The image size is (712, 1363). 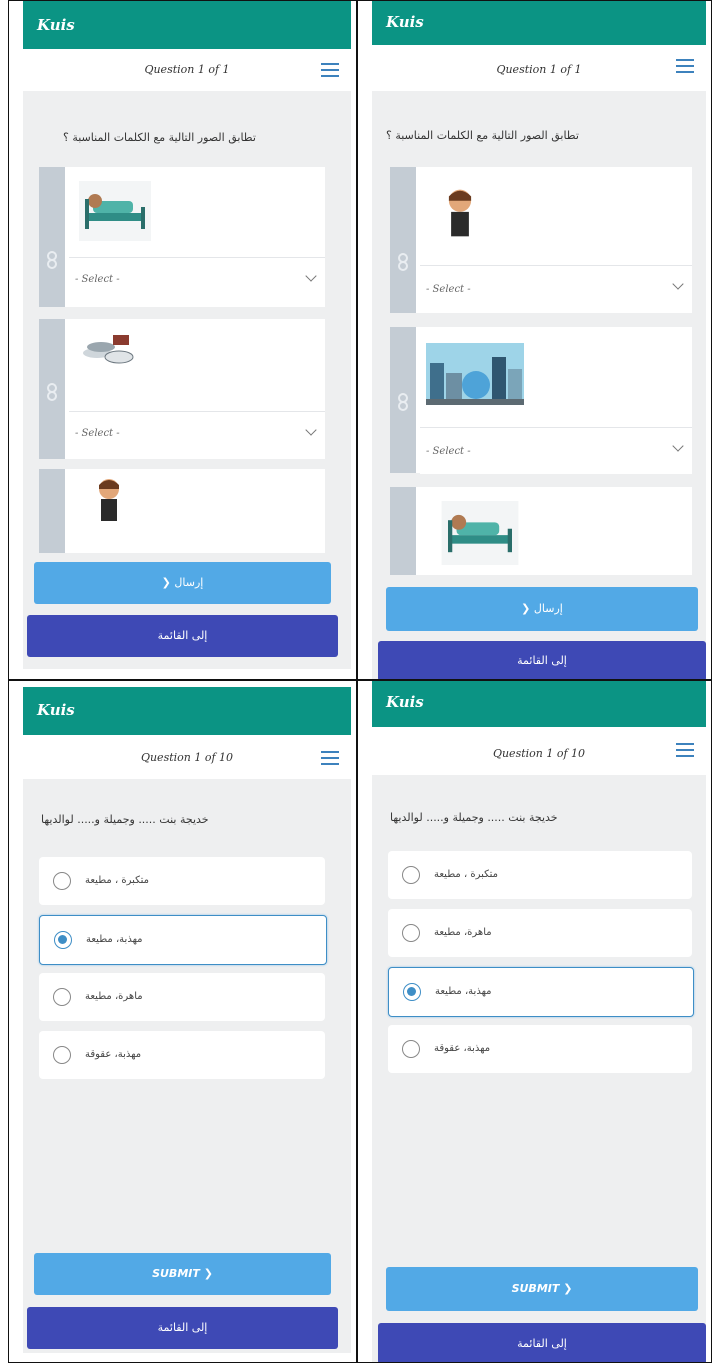 What do you see at coordinates (466, 874) in the screenshot?
I see `answer-option-label: متكبرة ، مطيعة` at bounding box center [466, 874].